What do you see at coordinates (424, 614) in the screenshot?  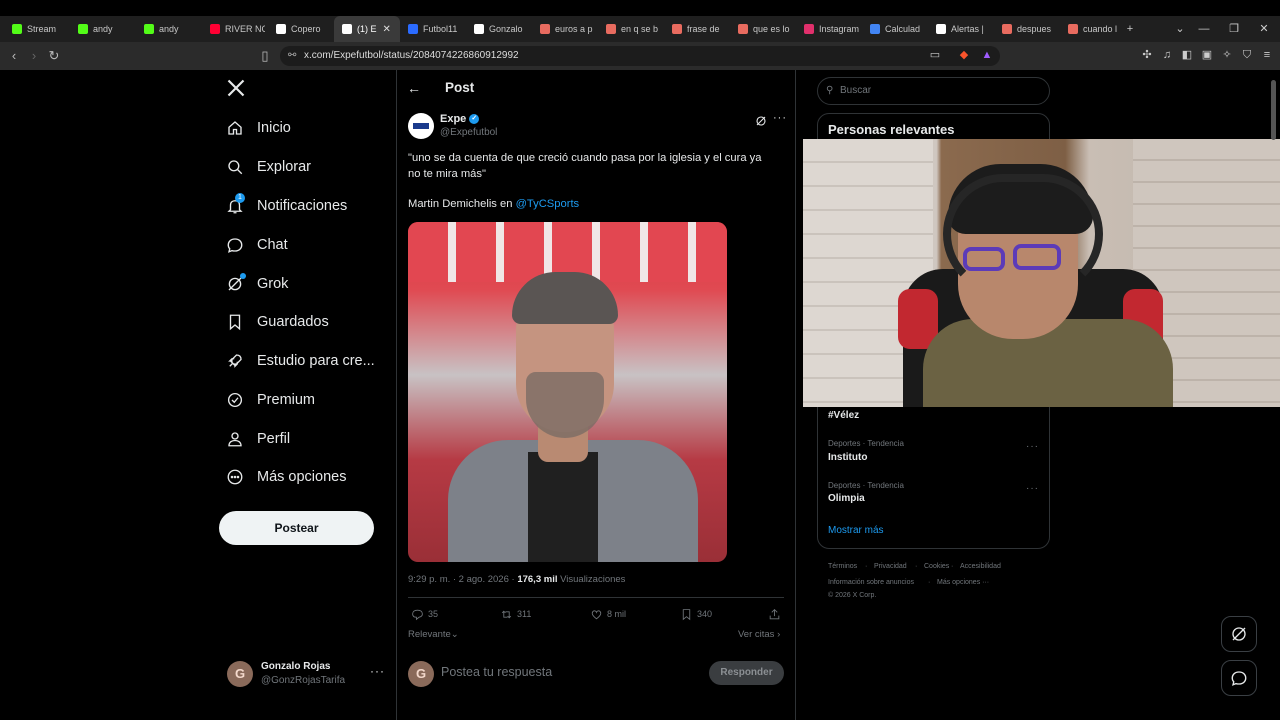 I see `reply-action: 35` at bounding box center [424, 614].